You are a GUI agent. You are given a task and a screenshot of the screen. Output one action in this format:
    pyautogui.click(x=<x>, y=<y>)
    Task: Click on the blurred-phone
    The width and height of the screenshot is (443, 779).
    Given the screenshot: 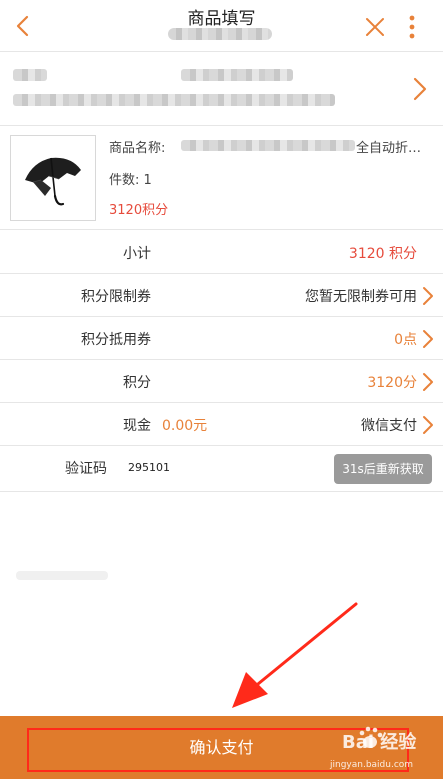 What is the action you would take?
    pyautogui.click(x=237, y=75)
    